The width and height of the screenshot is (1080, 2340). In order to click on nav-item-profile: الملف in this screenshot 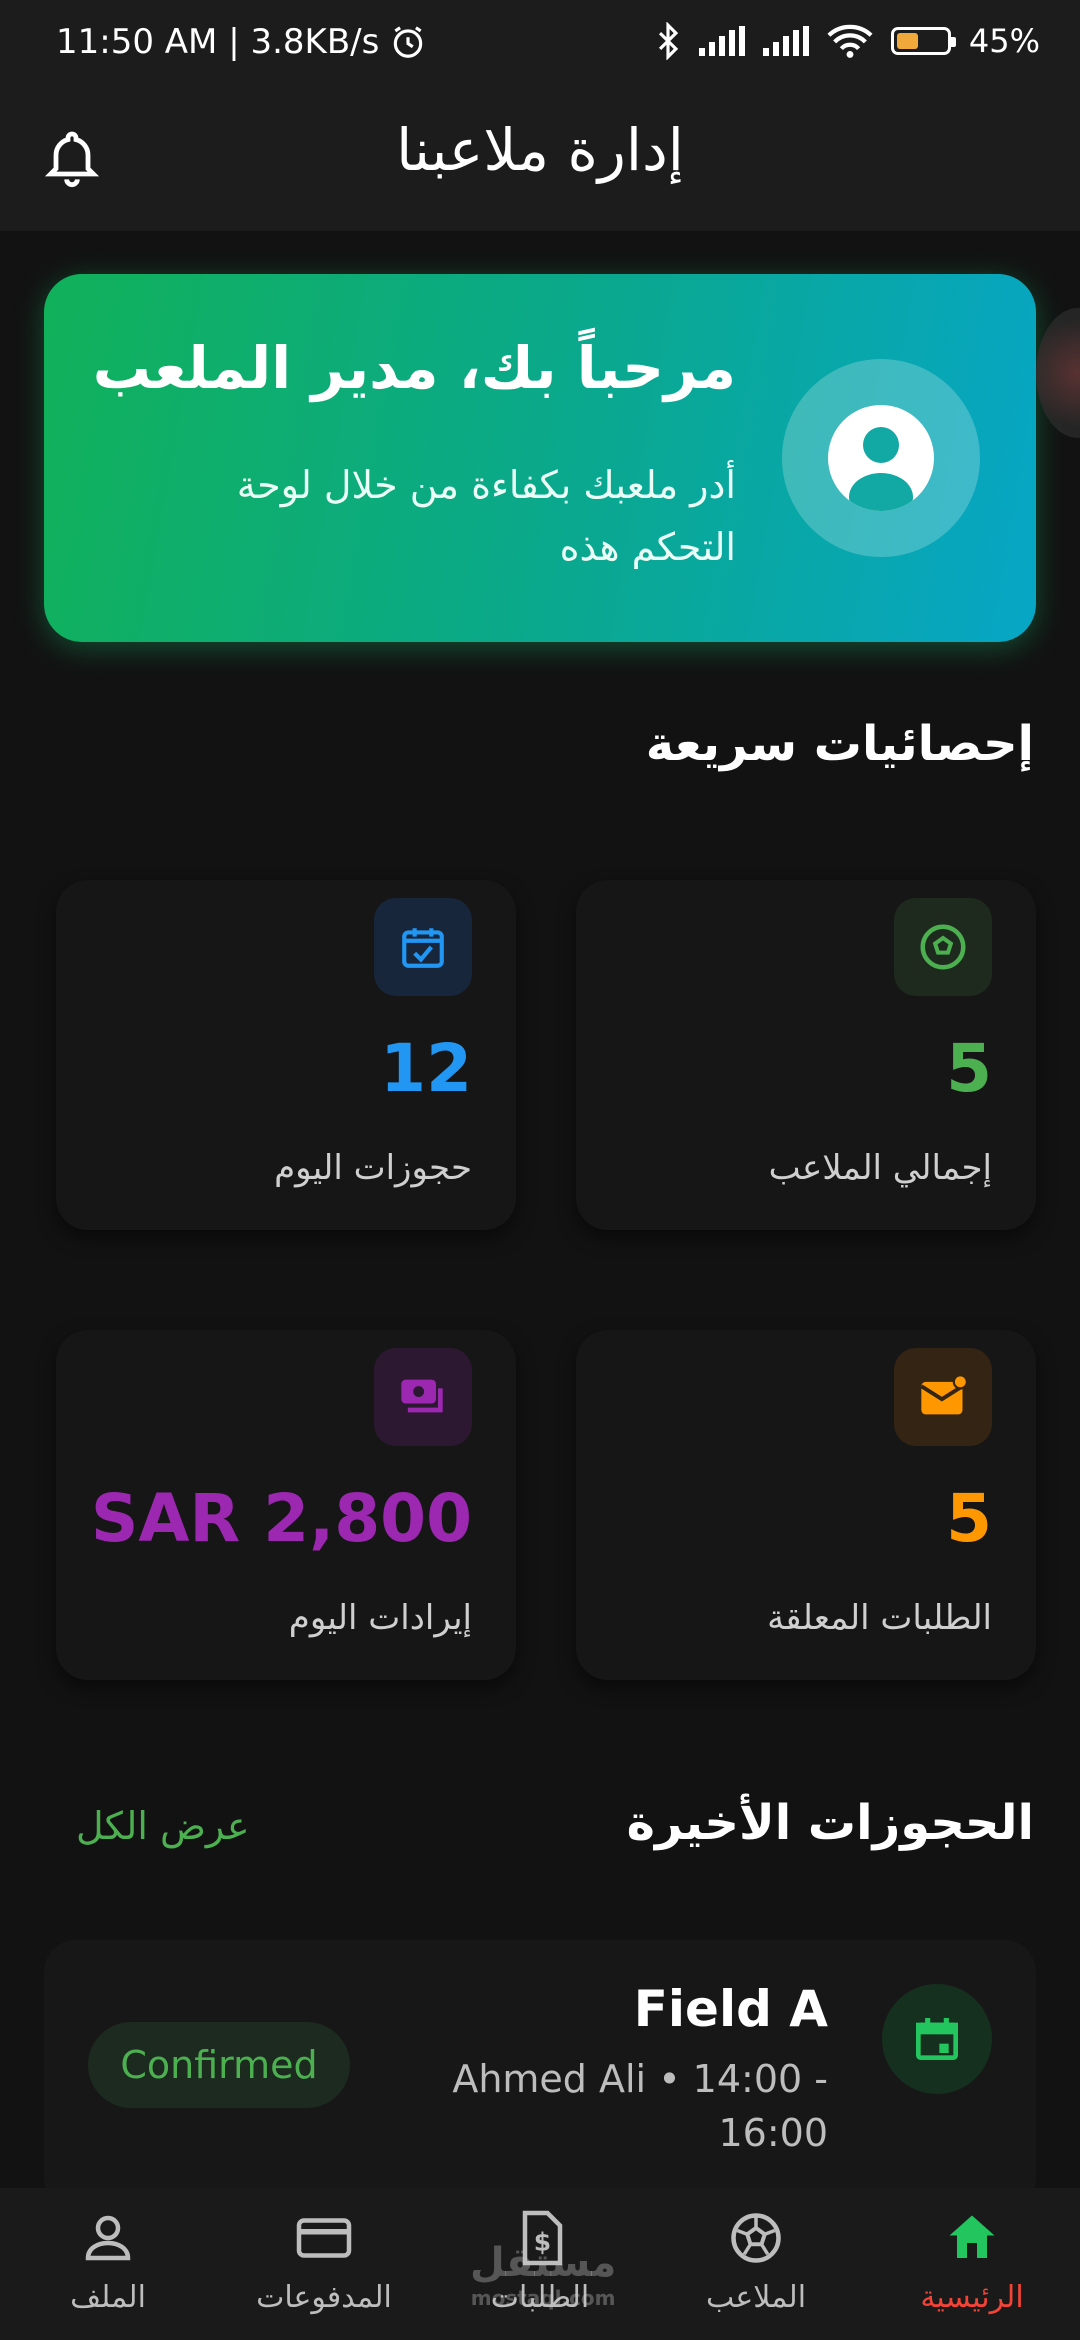, I will do `click(108, 2268)`.